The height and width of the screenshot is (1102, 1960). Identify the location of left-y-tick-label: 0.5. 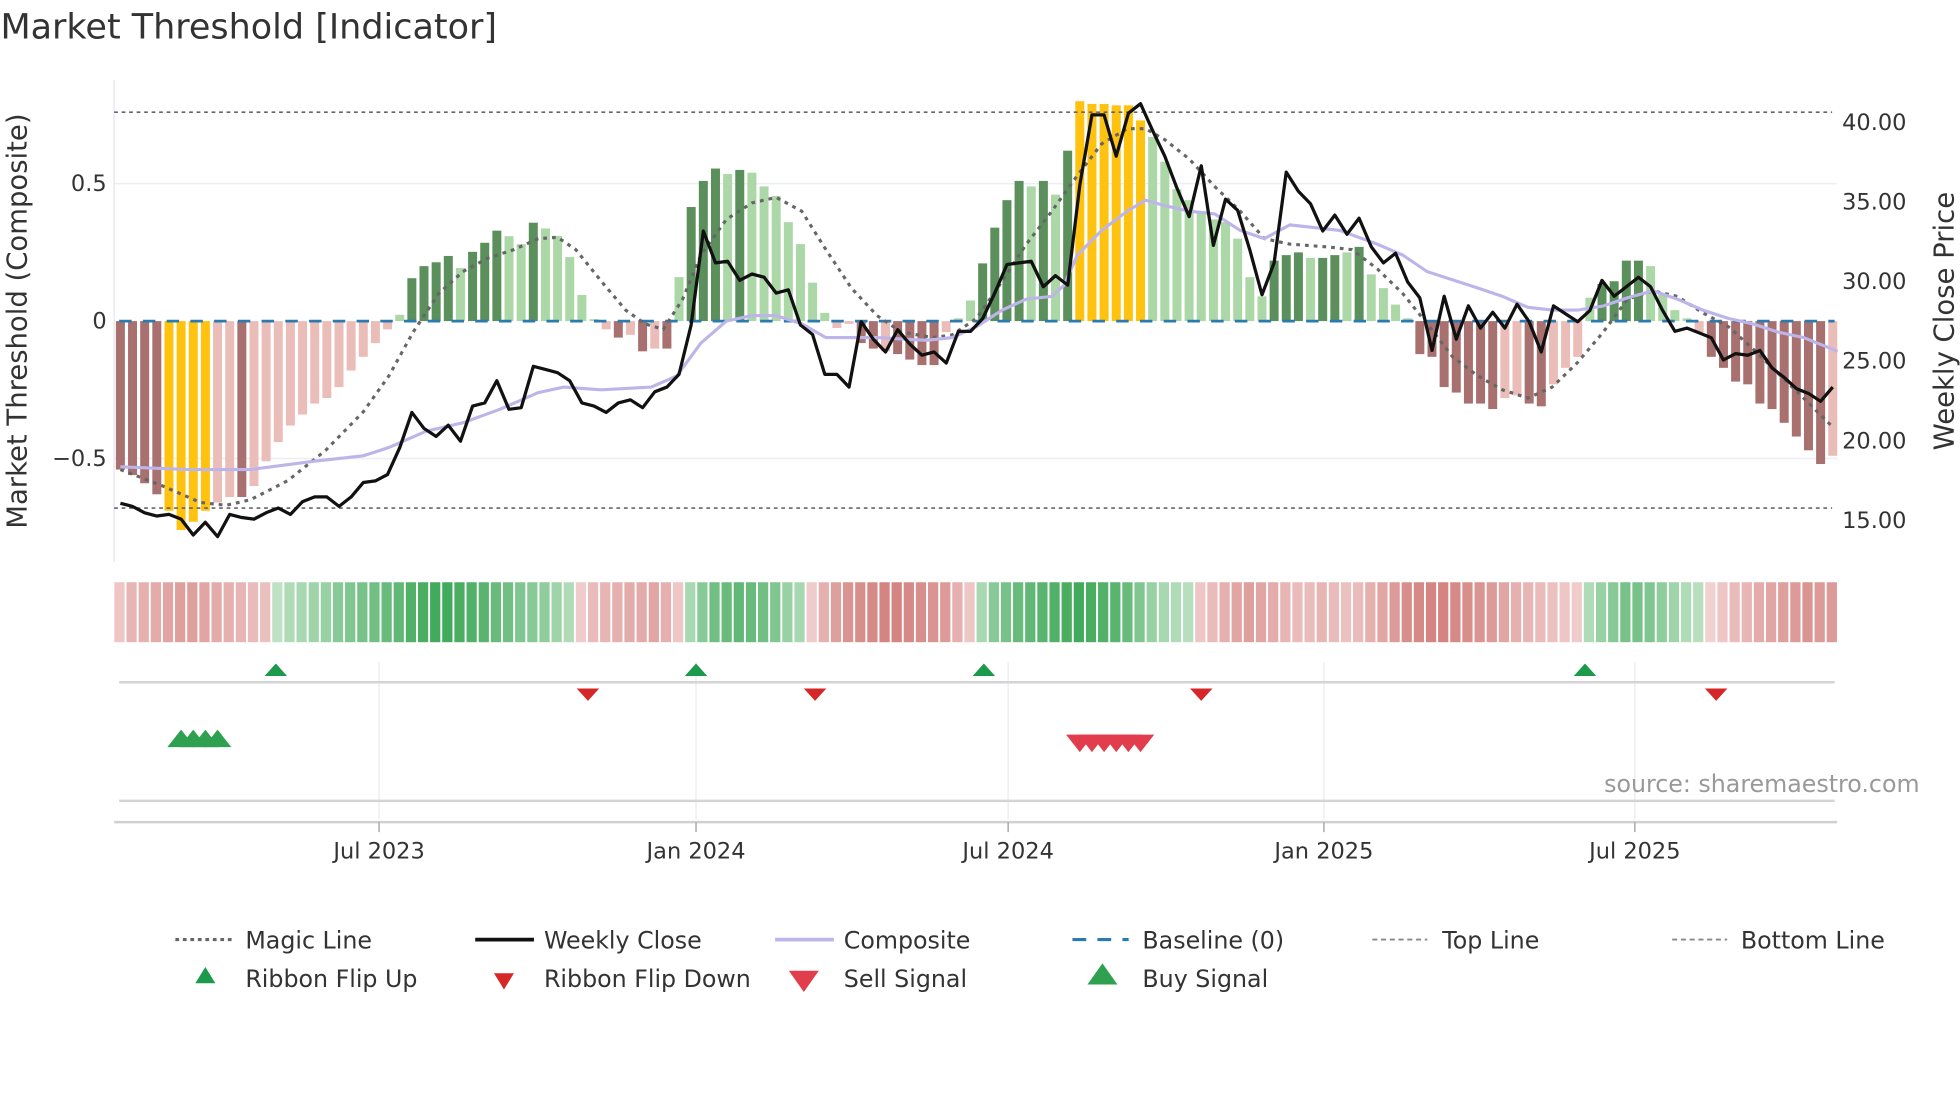
(89, 184).